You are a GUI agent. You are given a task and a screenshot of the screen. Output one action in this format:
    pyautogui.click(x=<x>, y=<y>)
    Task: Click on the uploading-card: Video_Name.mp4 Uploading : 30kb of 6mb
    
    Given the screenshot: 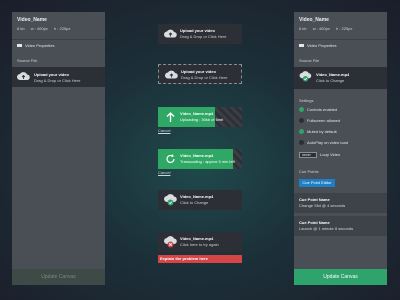 What is the action you would take?
    pyautogui.click(x=200, y=117)
    